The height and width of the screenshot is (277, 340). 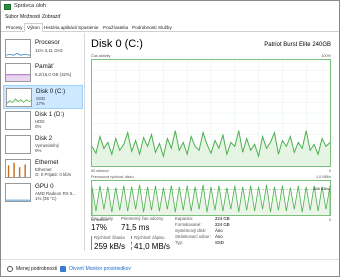 I want to click on menu-bar: Súbor Možnosti Zobraziť, so click(x=170, y=17).